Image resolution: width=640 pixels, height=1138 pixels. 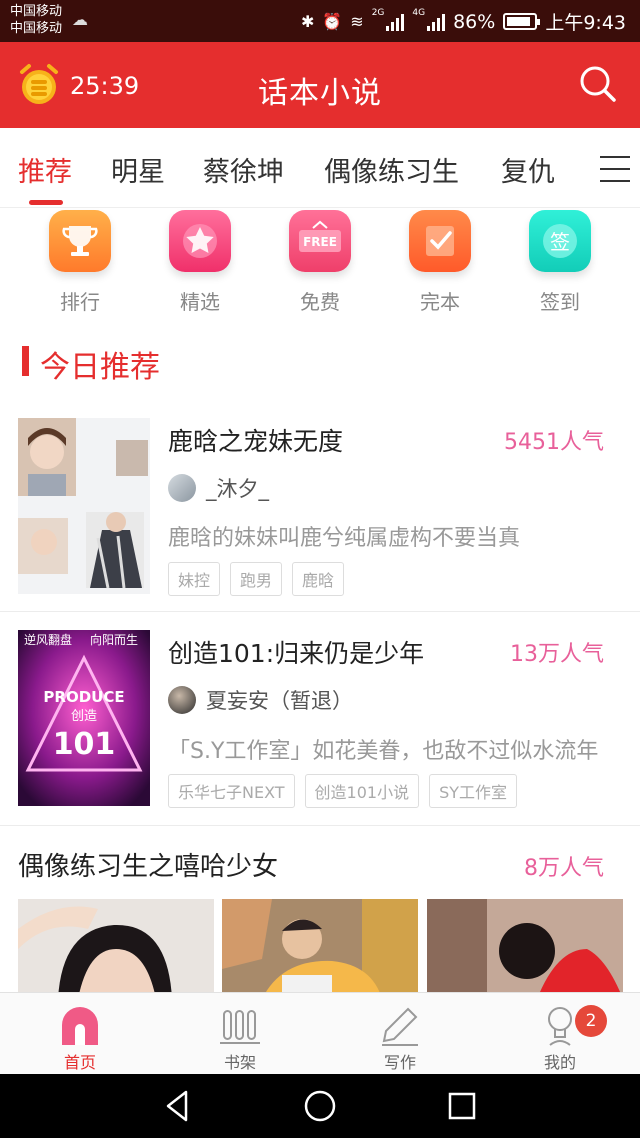 What do you see at coordinates (391, 169) in the screenshot?
I see `tab-idol-producer: 偶像练习生` at bounding box center [391, 169].